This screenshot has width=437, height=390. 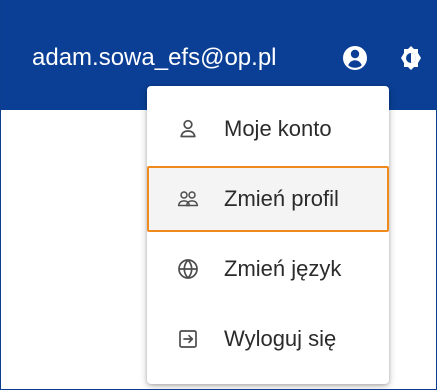 I want to click on menu-item-change-profile: Zmień profil, so click(x=268, y=199).